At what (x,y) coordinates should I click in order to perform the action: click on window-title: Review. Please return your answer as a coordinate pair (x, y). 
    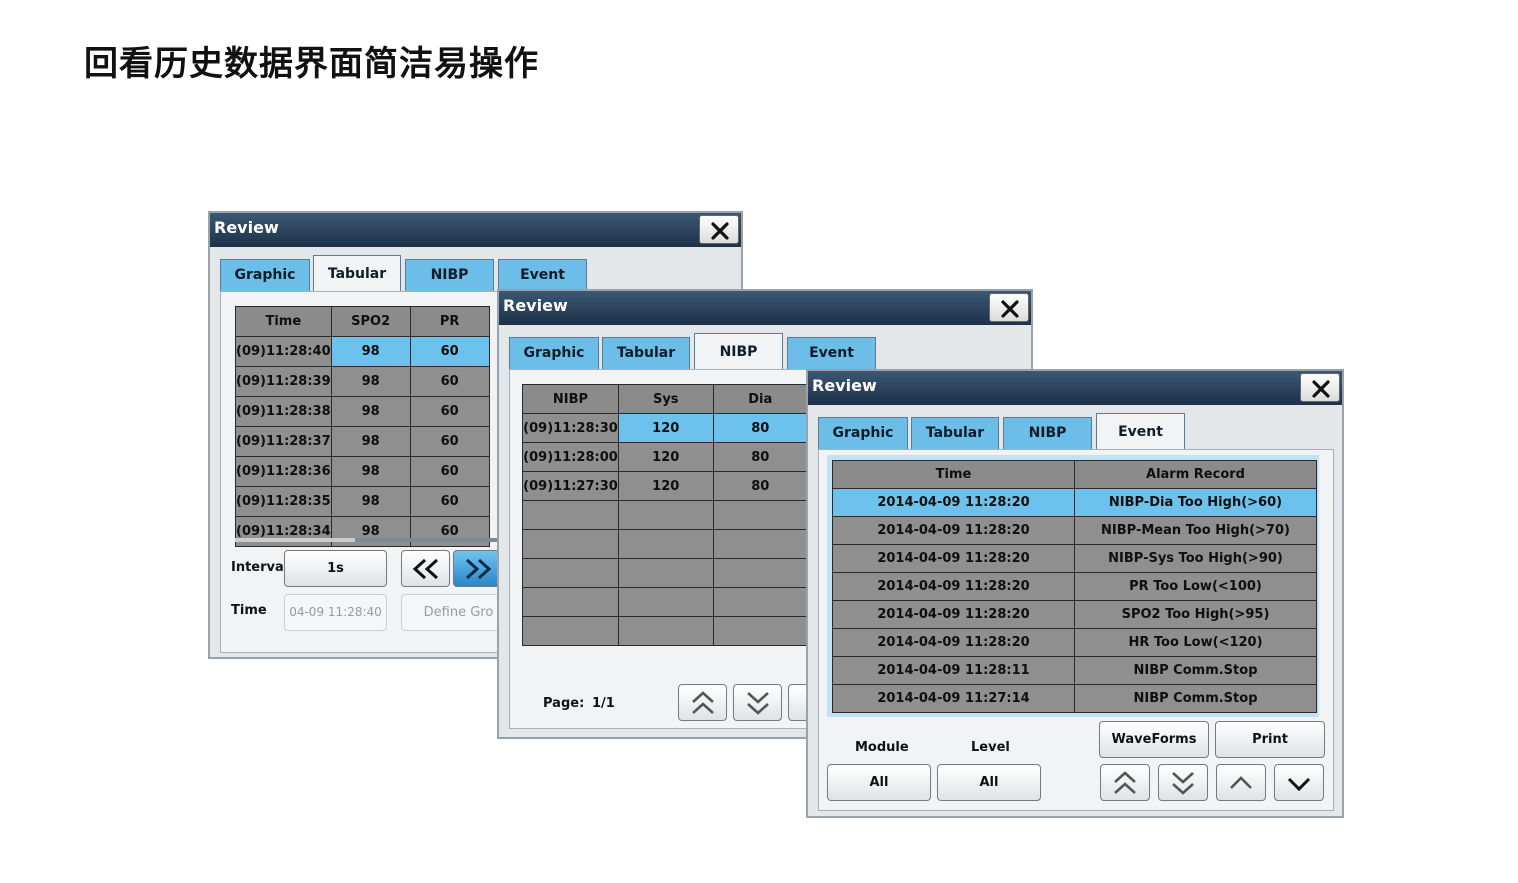
    Looking at the image, I should click on (246, 227).